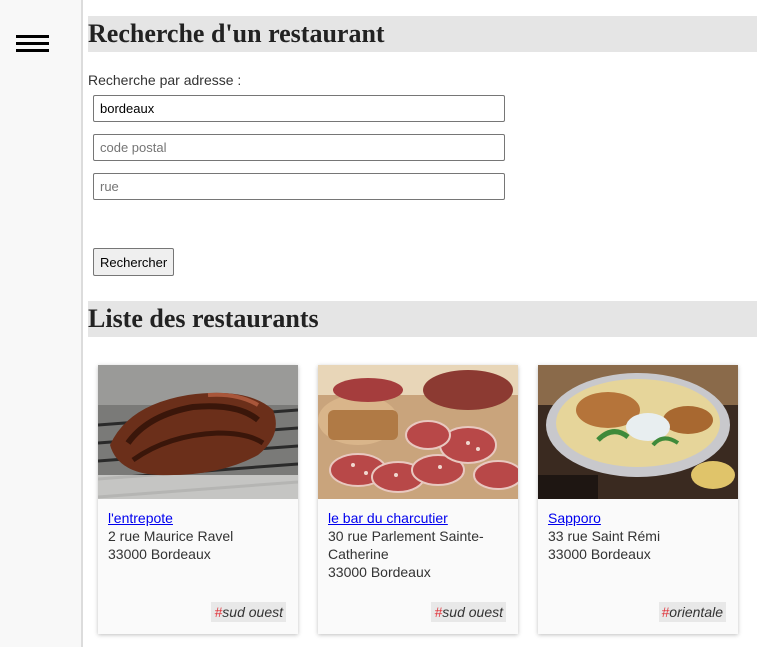  Describe the element at coordinates (418, 518) in the screenshot. I see `restaurant-name-link: le bar du charcutier` at that location.